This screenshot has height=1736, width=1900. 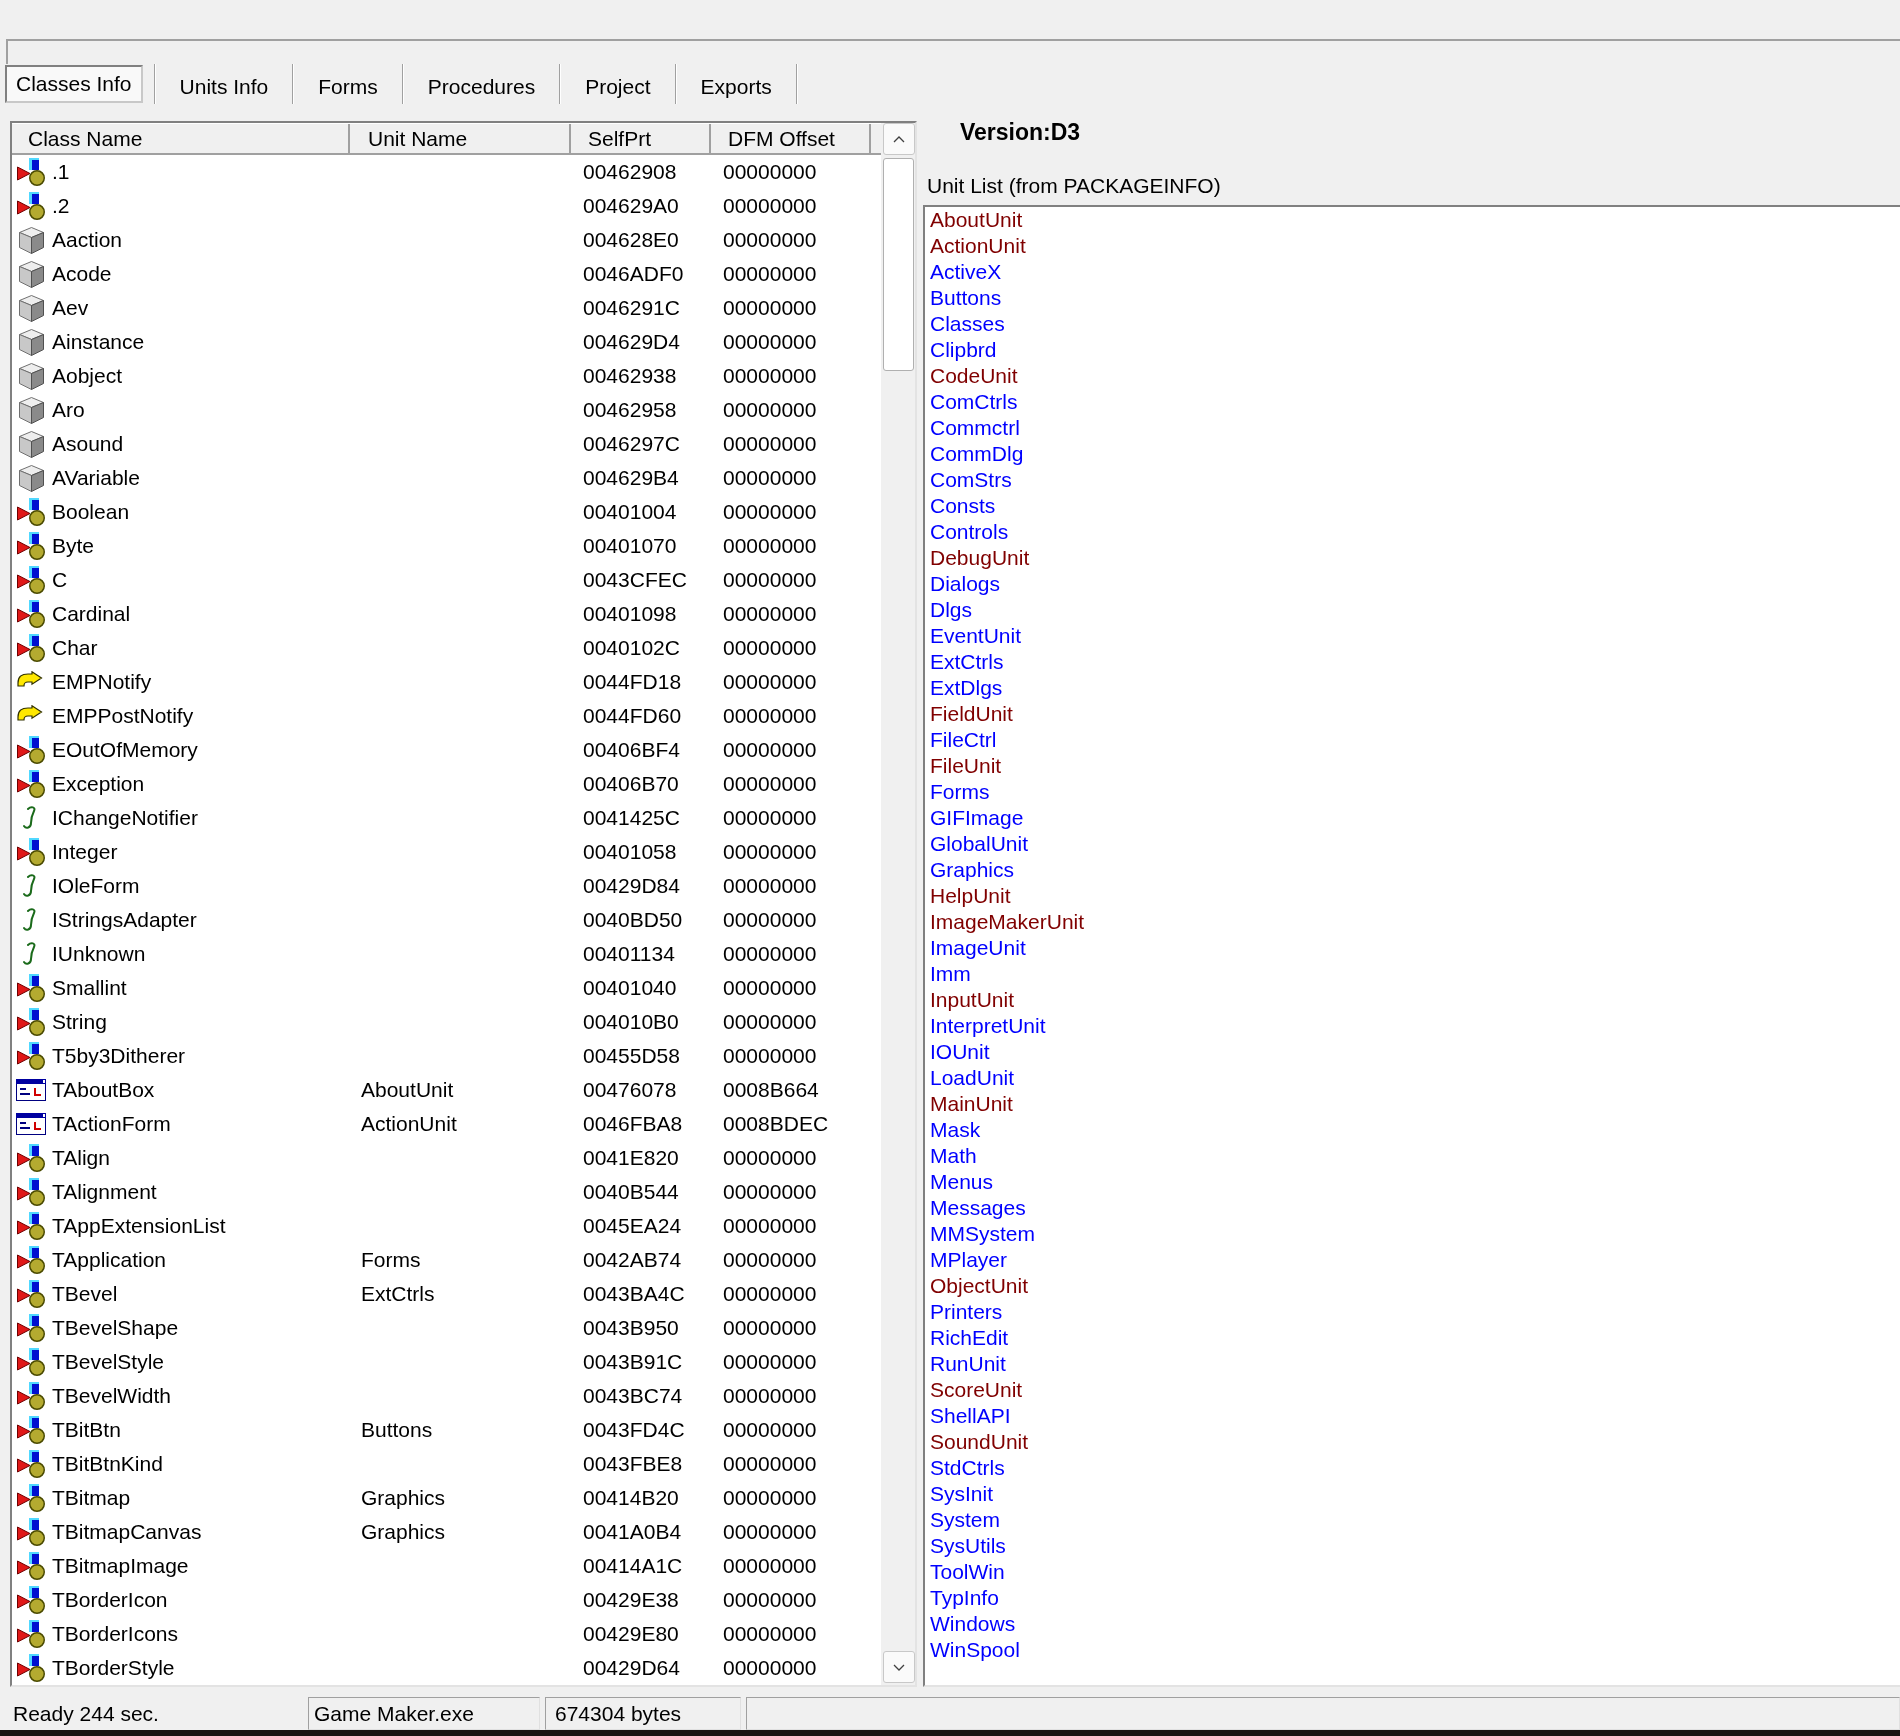 I want to click on table-cell-text: AVariable, so click(x=96, y=478).